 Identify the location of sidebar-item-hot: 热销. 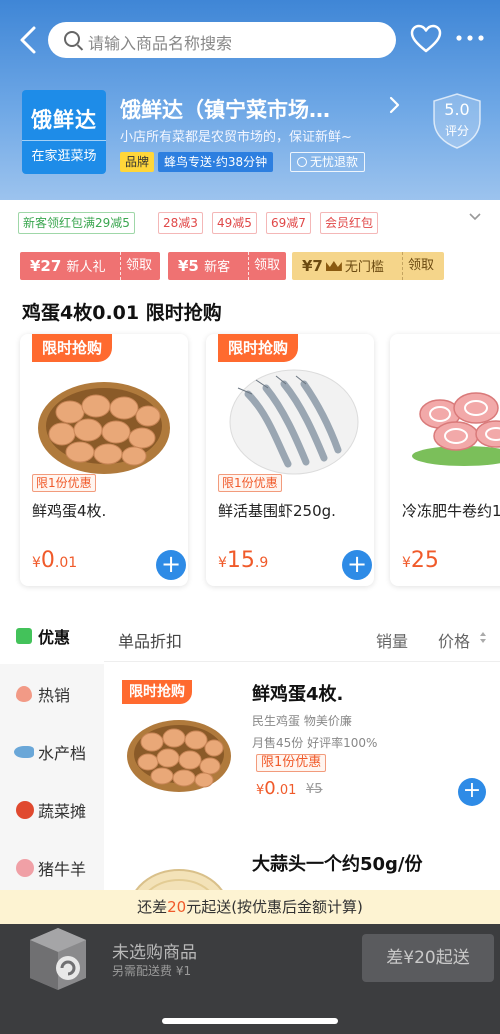
(52, 693).